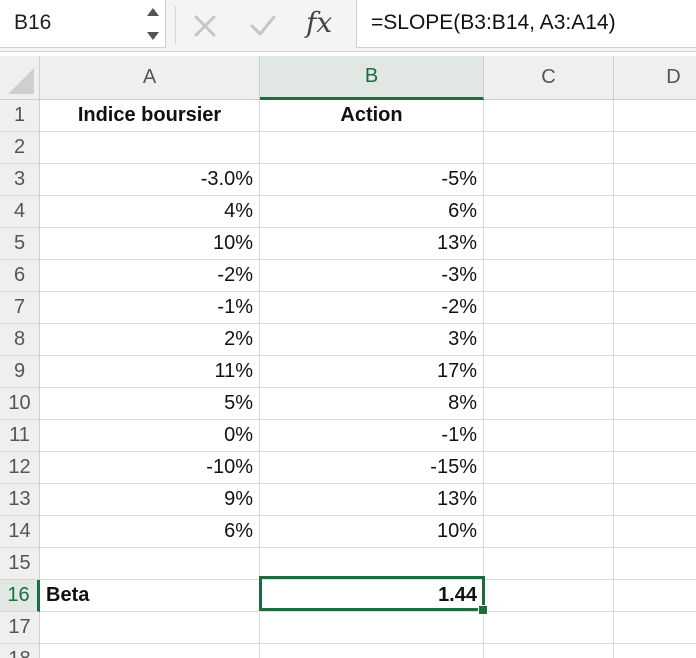 This screenshot has width=696, height=658. What do you see at coordinates (205, 26) in the screenshot?
I see `x-icon` at bounding box center [205, 26].